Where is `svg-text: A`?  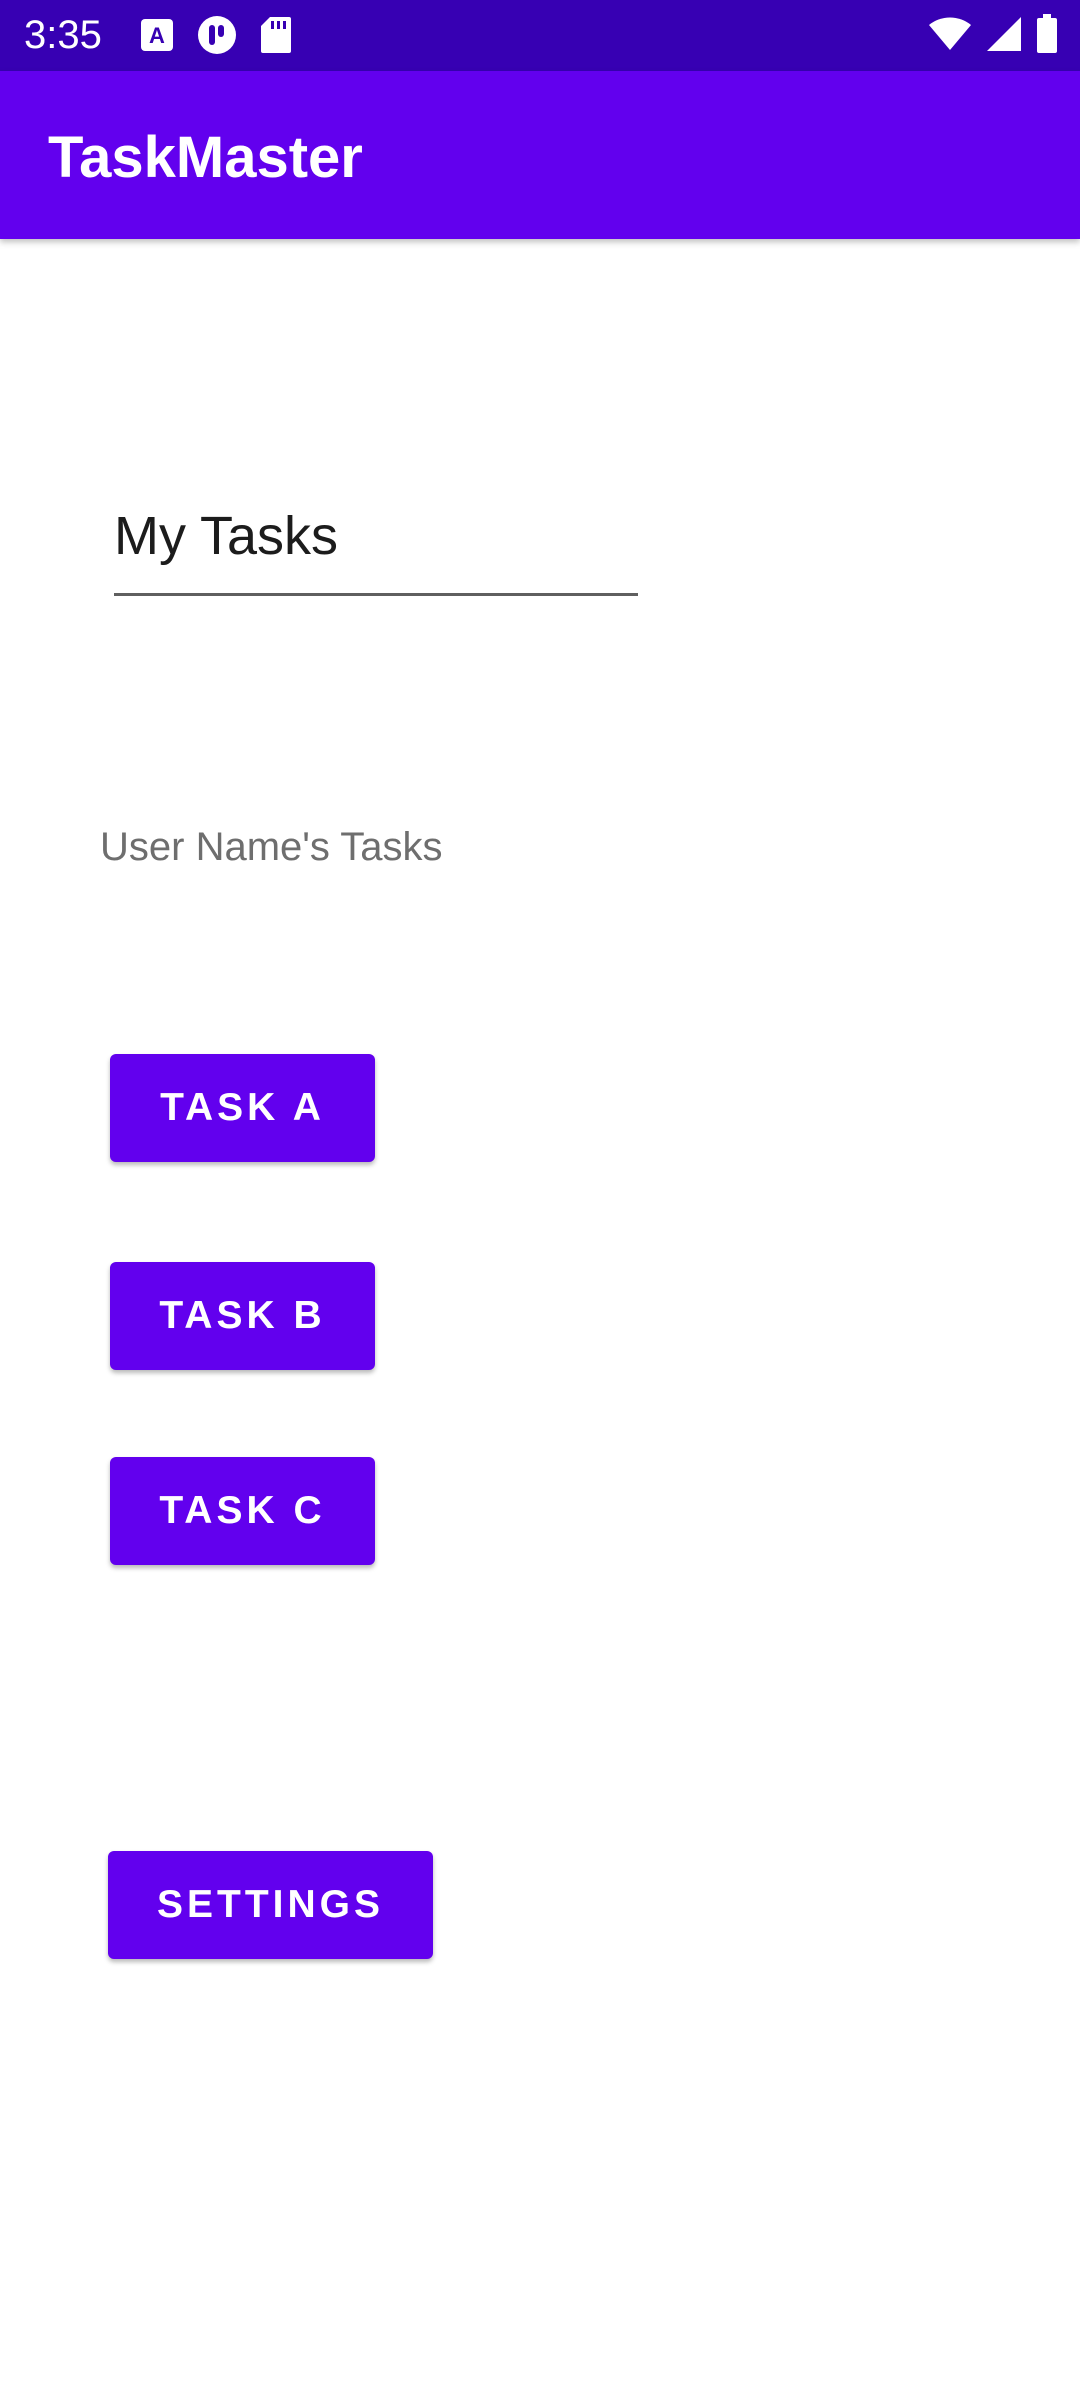 svg-text: A is located at coordinates (157, 35).